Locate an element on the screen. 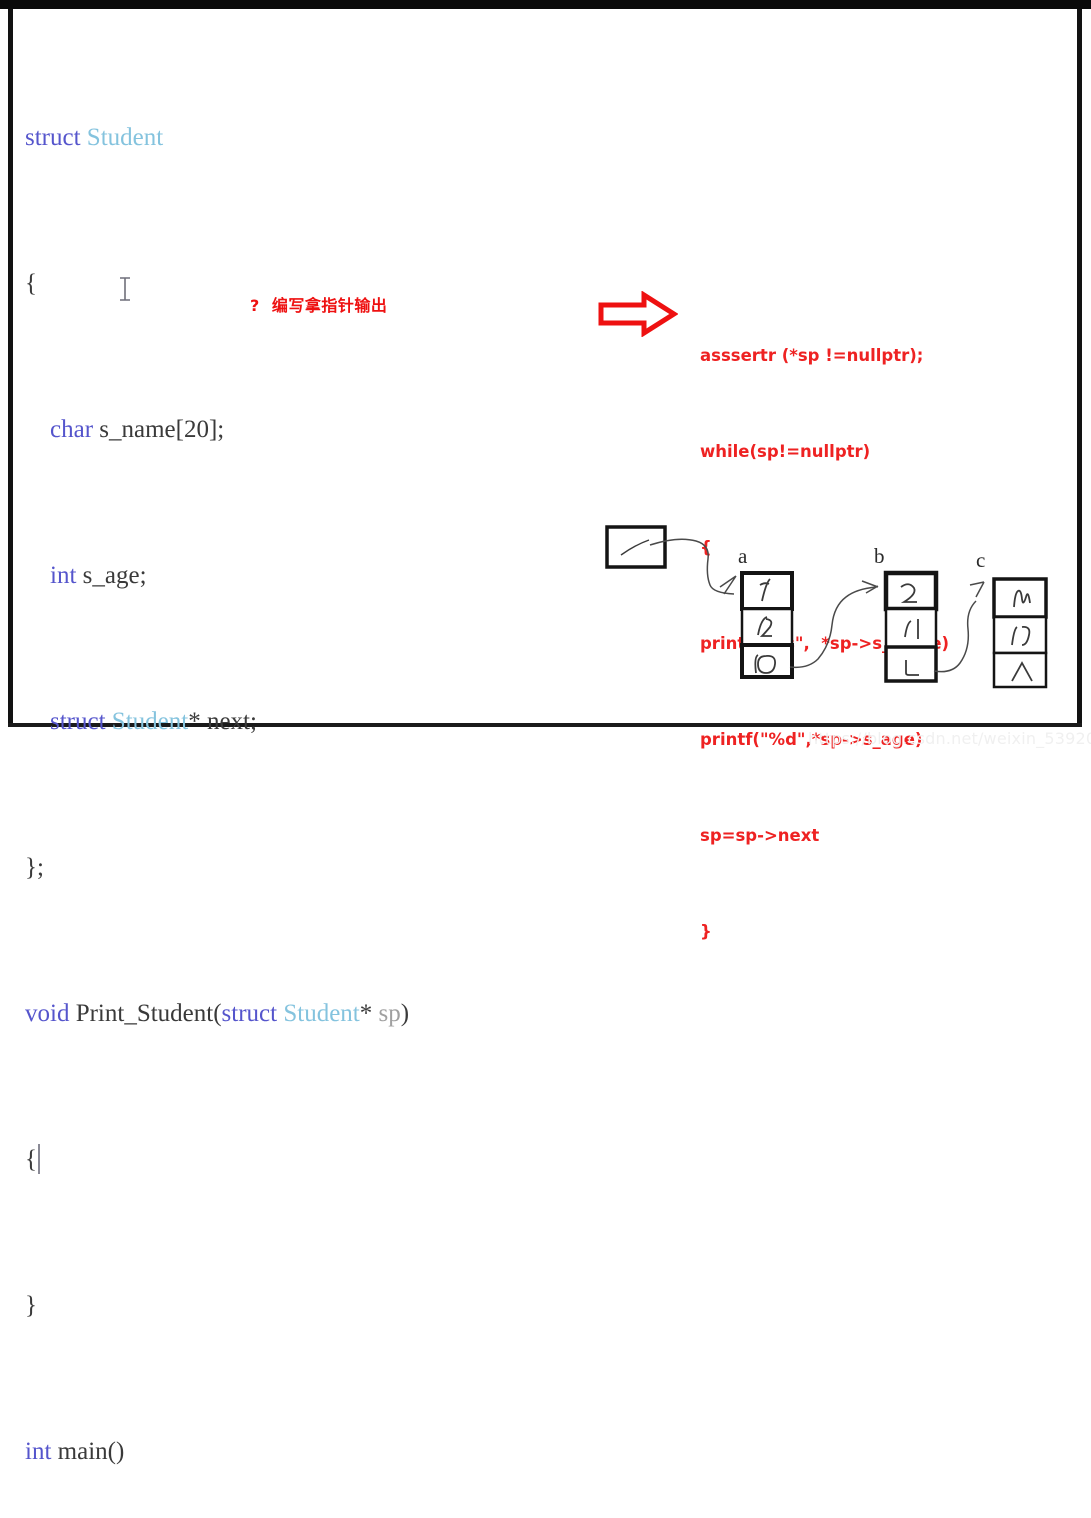 The image size is (1091, 1518). watermark-text: https://blog.csdn.net/weixin_53920853 is located at coordinates (949, 738).